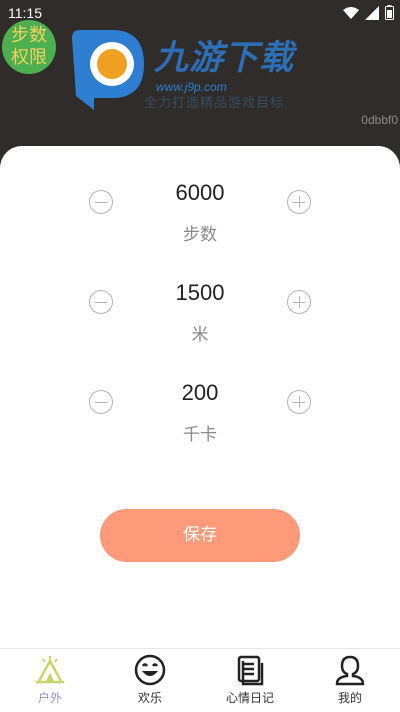 This screenshot has height=712, width=400. I want to click on steps-increase-button, so click(299, 202).